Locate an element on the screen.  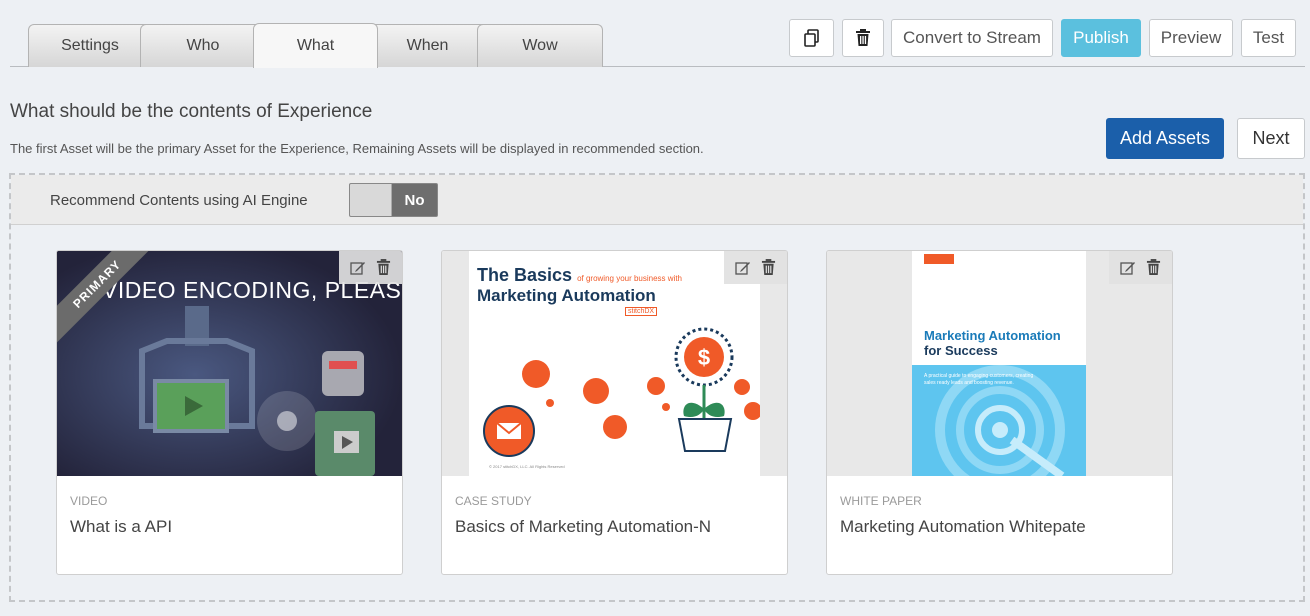
asset-type: WHITE PAPER is located at coordinates (881, 501).